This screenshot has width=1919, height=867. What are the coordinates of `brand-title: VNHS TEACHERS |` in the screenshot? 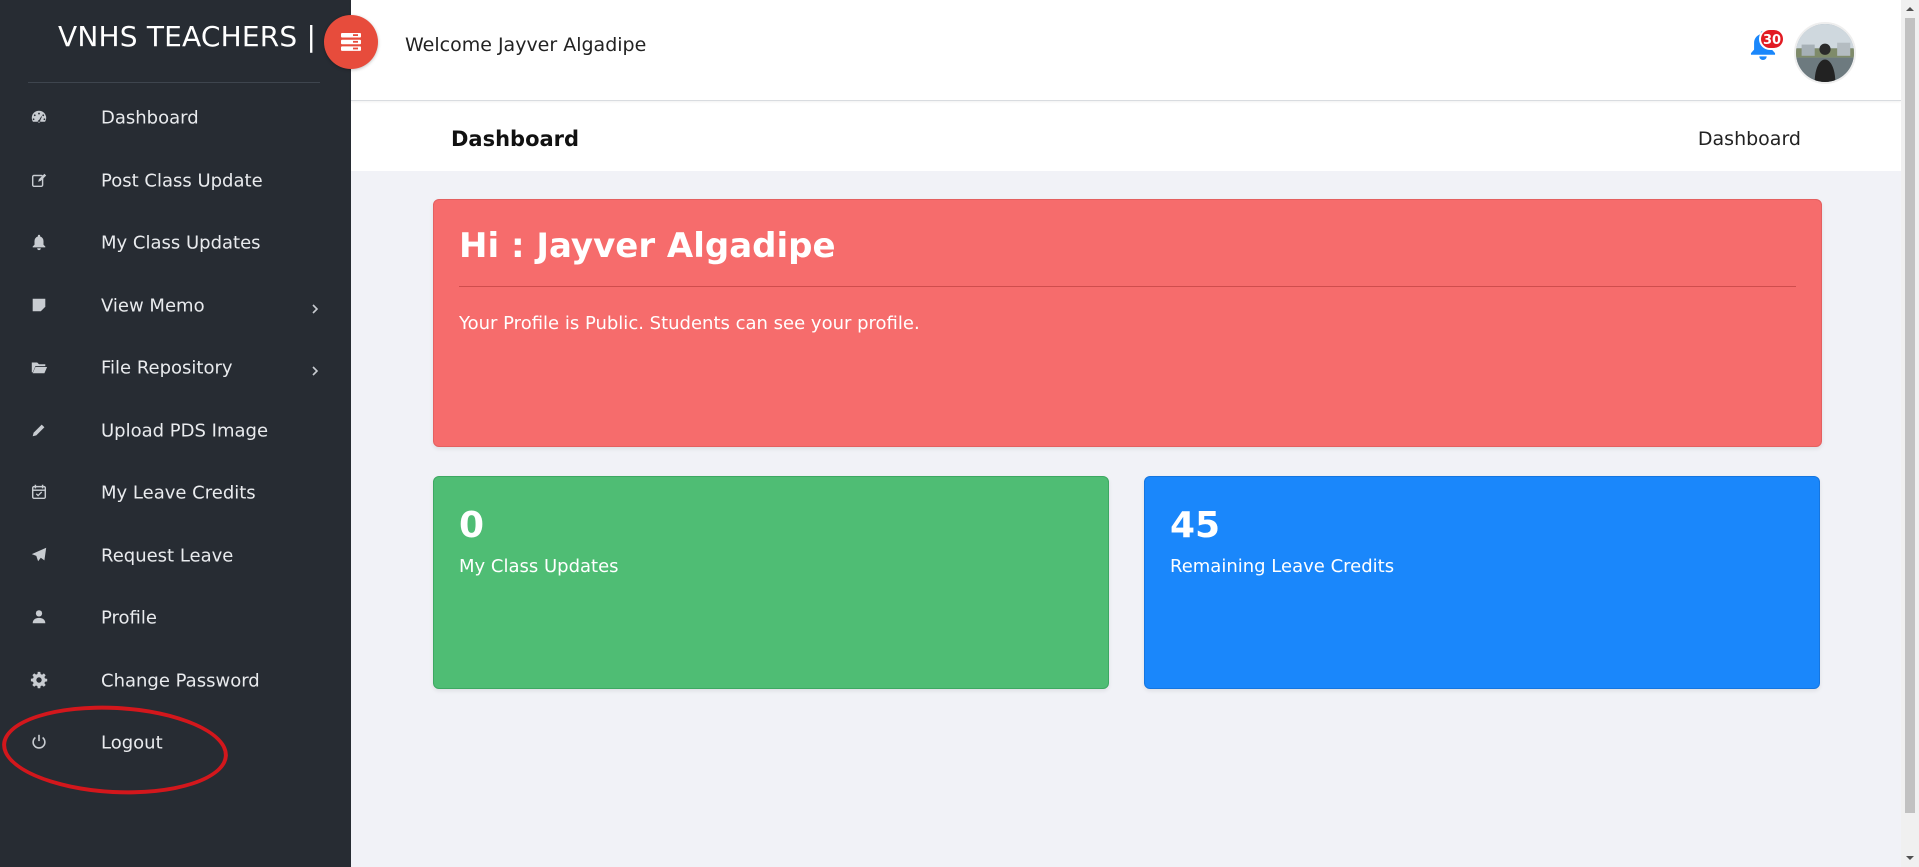 It's located at (187, 36).